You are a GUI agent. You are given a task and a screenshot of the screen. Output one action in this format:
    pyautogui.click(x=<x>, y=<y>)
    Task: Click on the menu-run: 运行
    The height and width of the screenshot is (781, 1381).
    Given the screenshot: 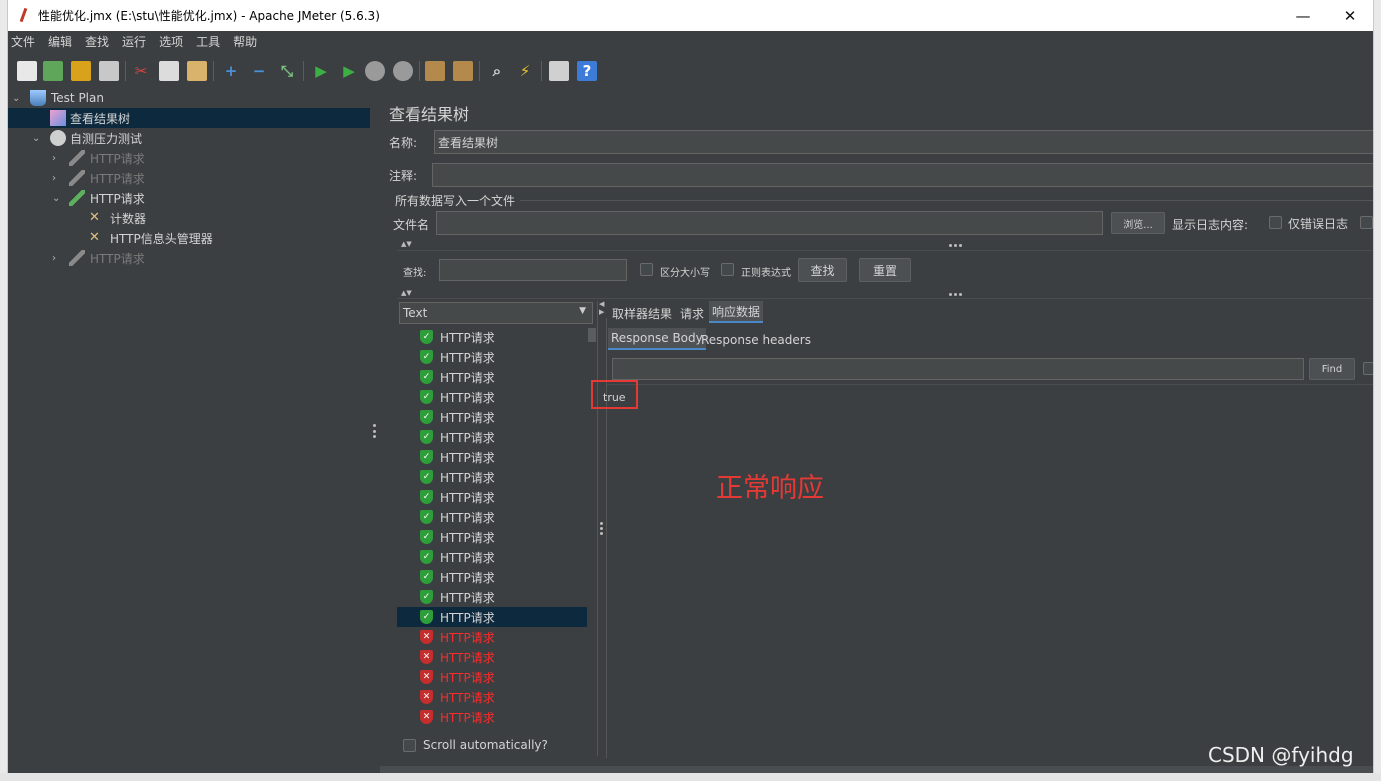 What is the action you would take?
    pyautogui.click(x=134, y=41)
    